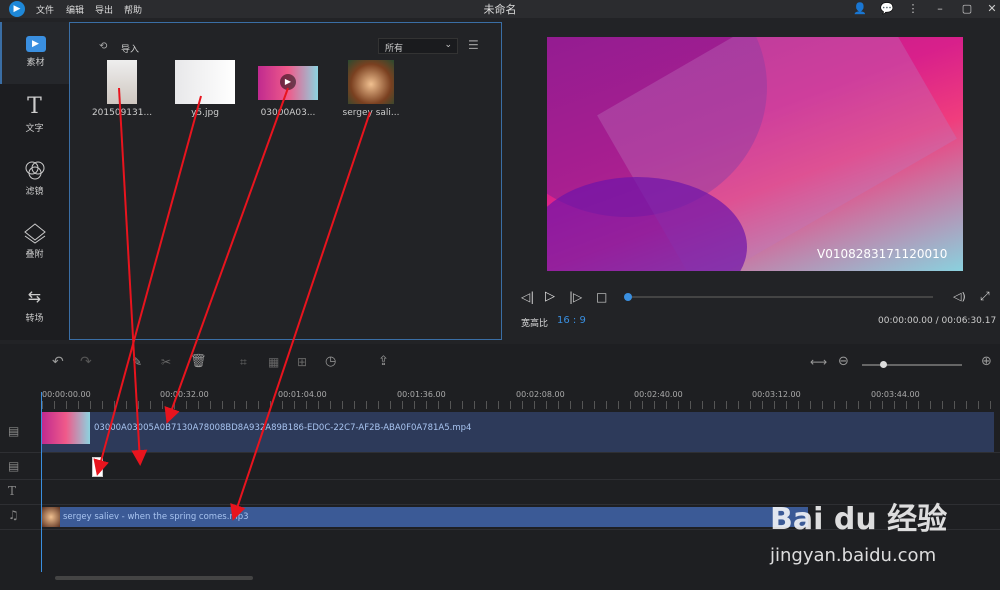  Describe the element at coordinates (853, 555) in the screenshot. I see `baidu-url: jingyan.baidu.com` at that location.